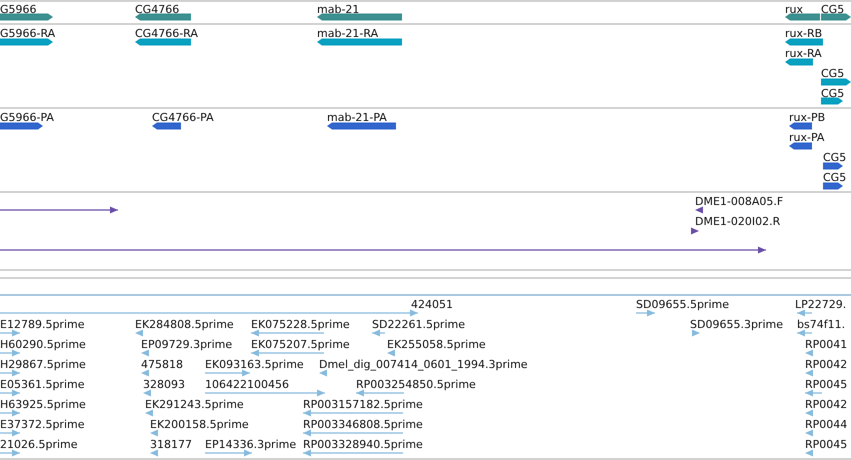 Image resolution: width=851 pixels, height=460 pixels. I want to click on feature-label: RP003328940.5prime, so click(363, 444).